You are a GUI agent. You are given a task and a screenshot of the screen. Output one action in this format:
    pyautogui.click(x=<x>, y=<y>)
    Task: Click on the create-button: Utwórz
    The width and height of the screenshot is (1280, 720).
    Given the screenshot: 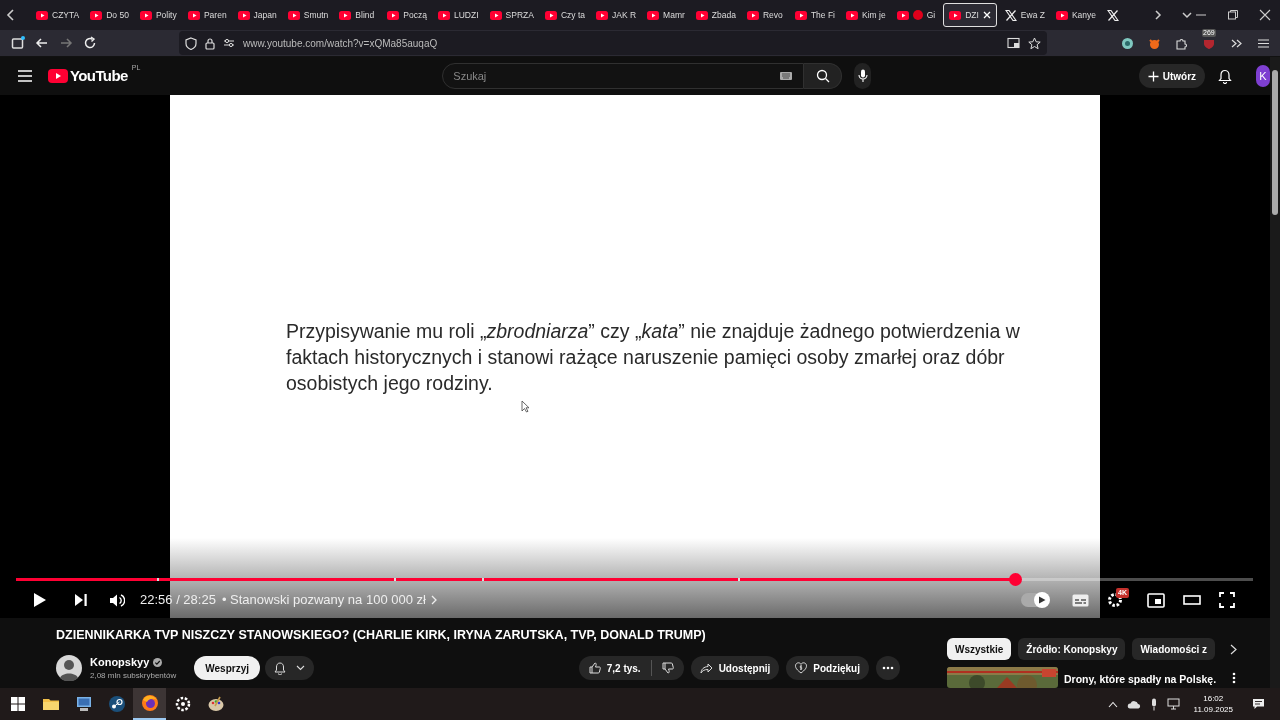 What is the action you would take?
    pyautogui.click(x=1172, y=76)
    